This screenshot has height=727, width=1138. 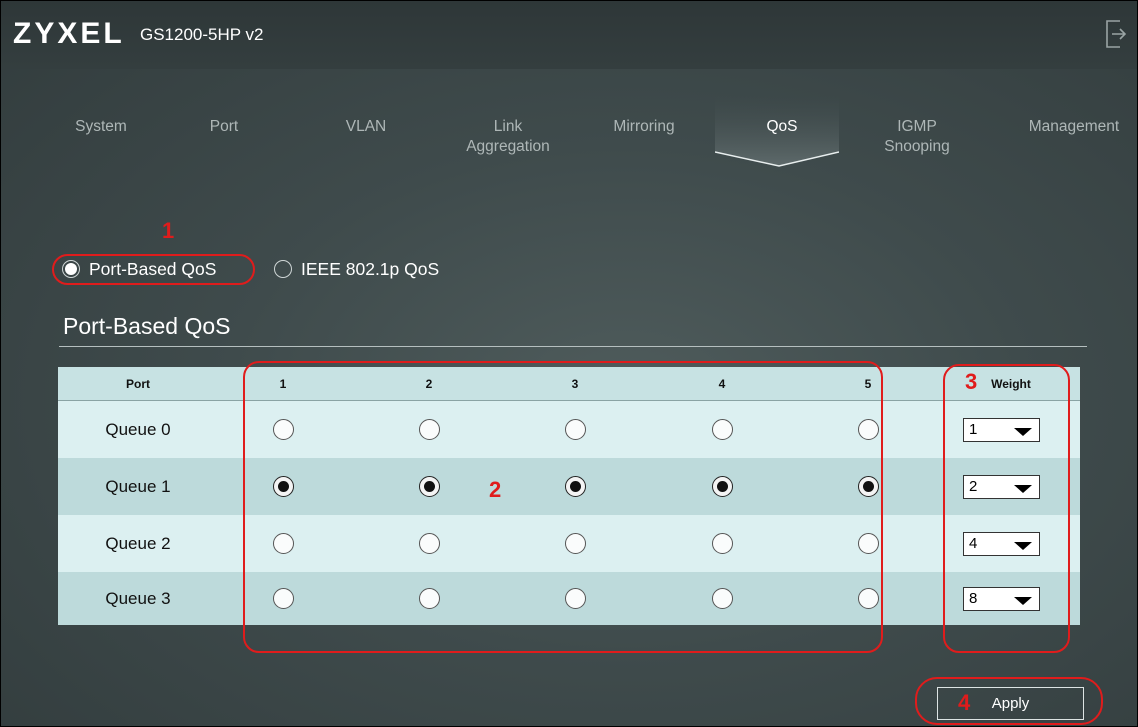 What do you see at coordinates (1074, 127) in the screenshot?
I see `tab-management: Management` at bounding box center [1074, 127].